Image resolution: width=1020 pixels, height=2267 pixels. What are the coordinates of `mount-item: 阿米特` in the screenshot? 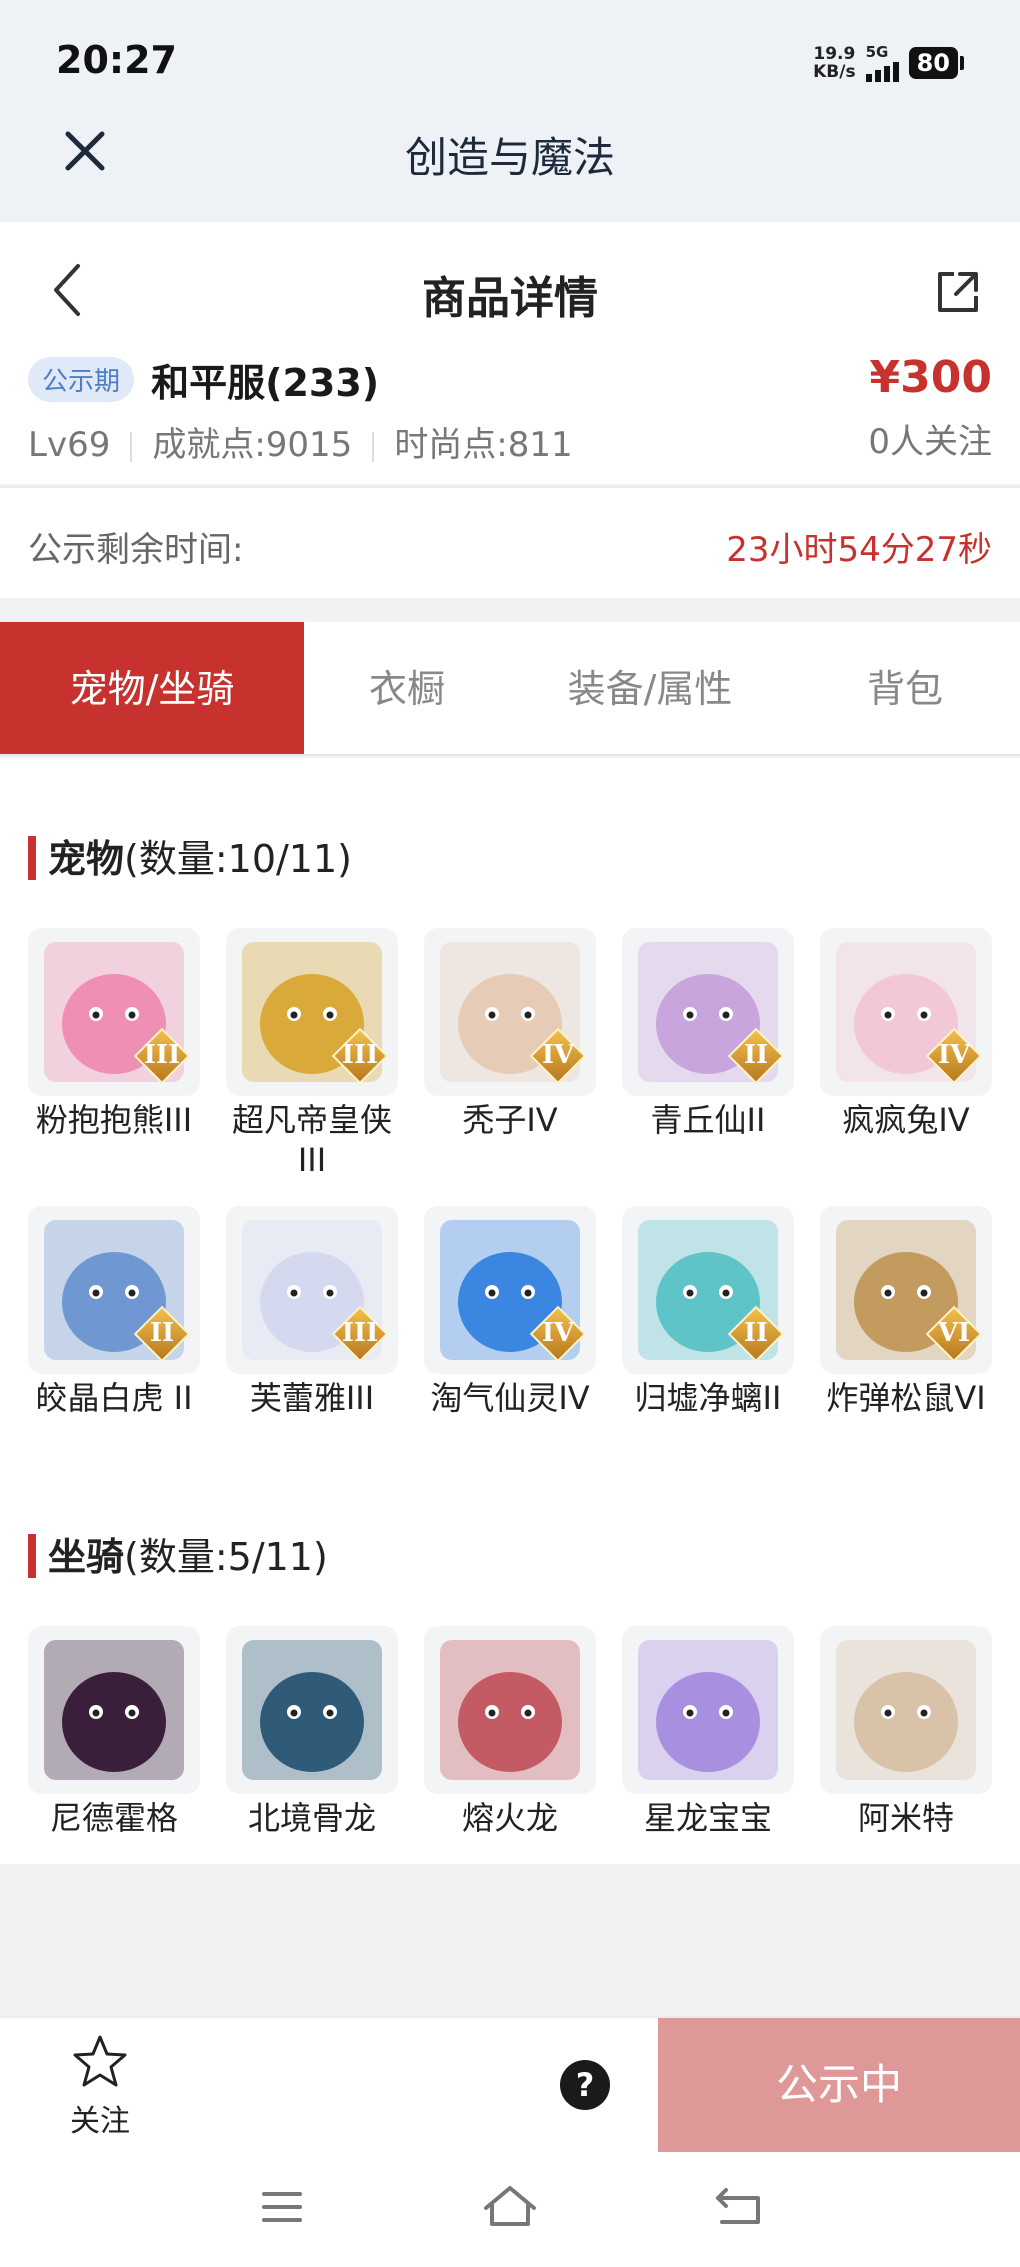 It's located at (906, 1732).